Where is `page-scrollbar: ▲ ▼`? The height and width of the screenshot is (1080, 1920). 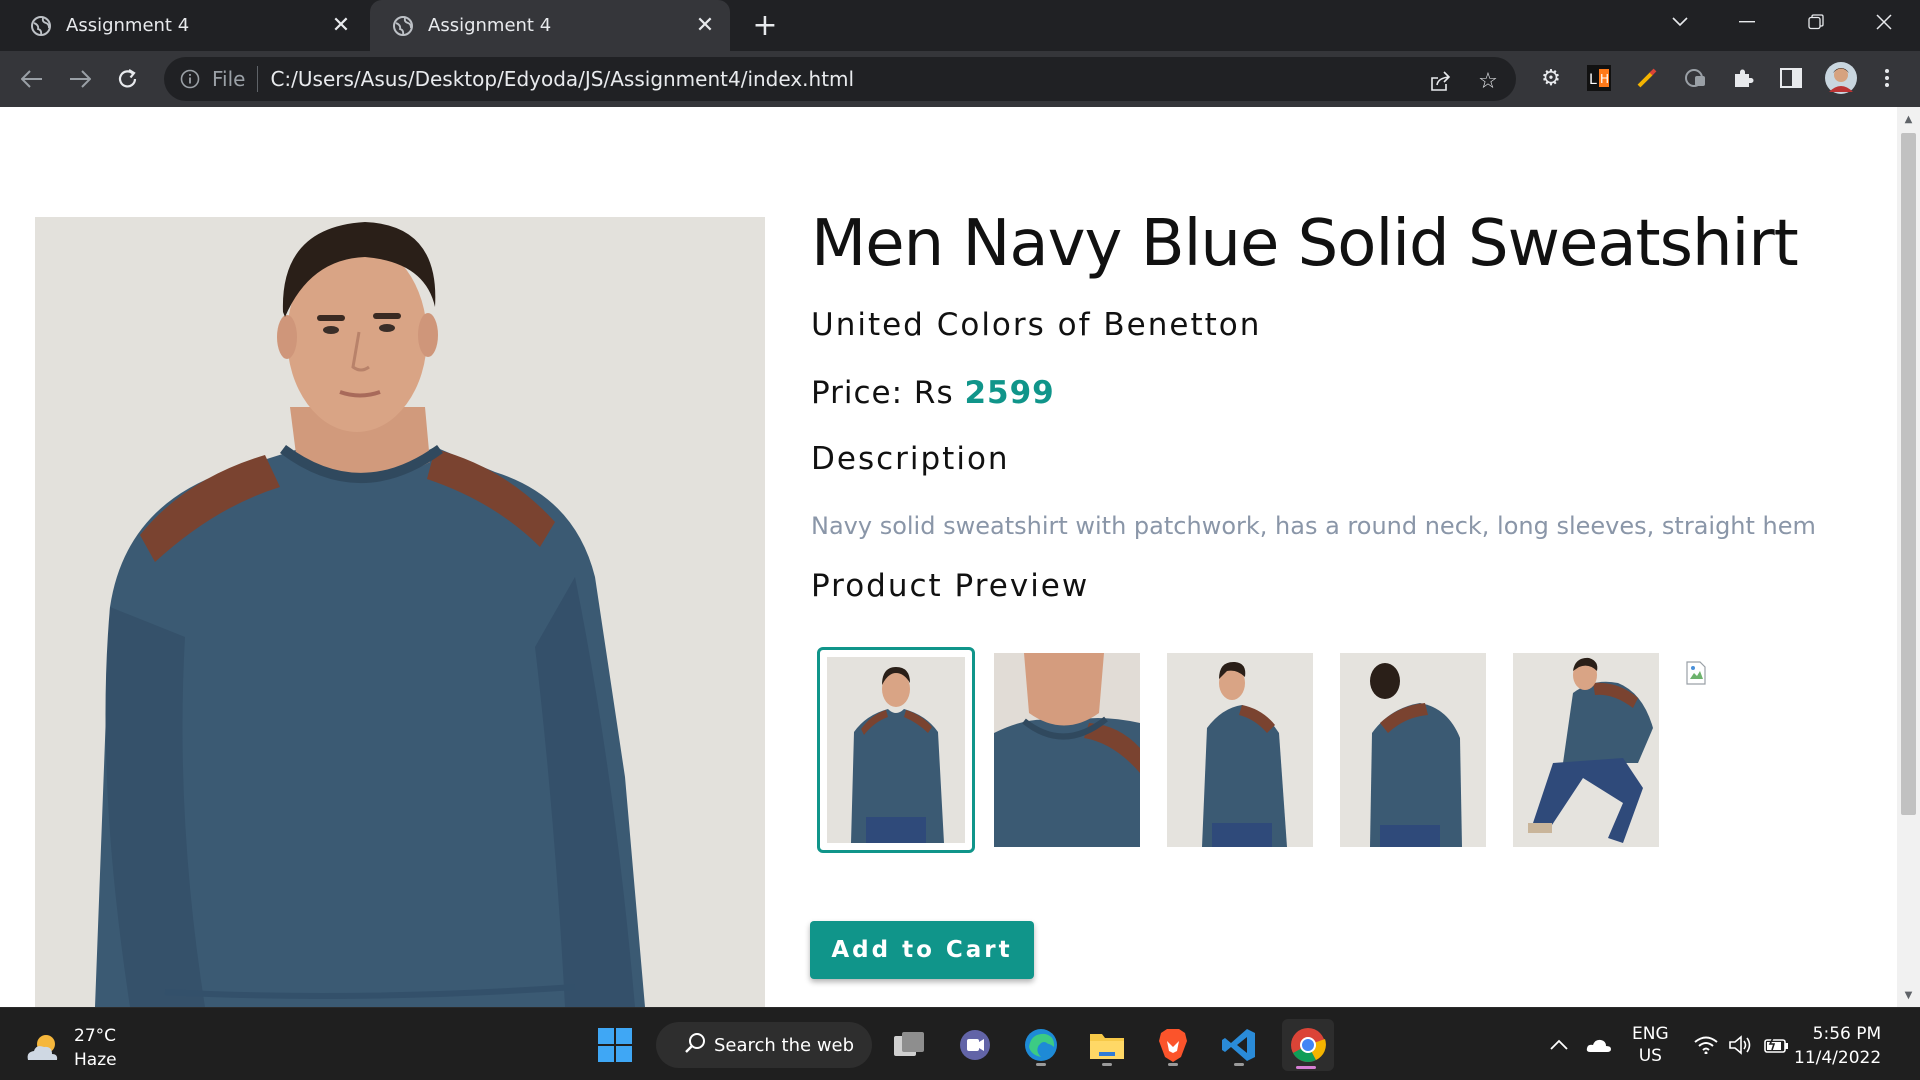 page-scrollbar: ▲ ▼ is located at coordinates (1908, 557).